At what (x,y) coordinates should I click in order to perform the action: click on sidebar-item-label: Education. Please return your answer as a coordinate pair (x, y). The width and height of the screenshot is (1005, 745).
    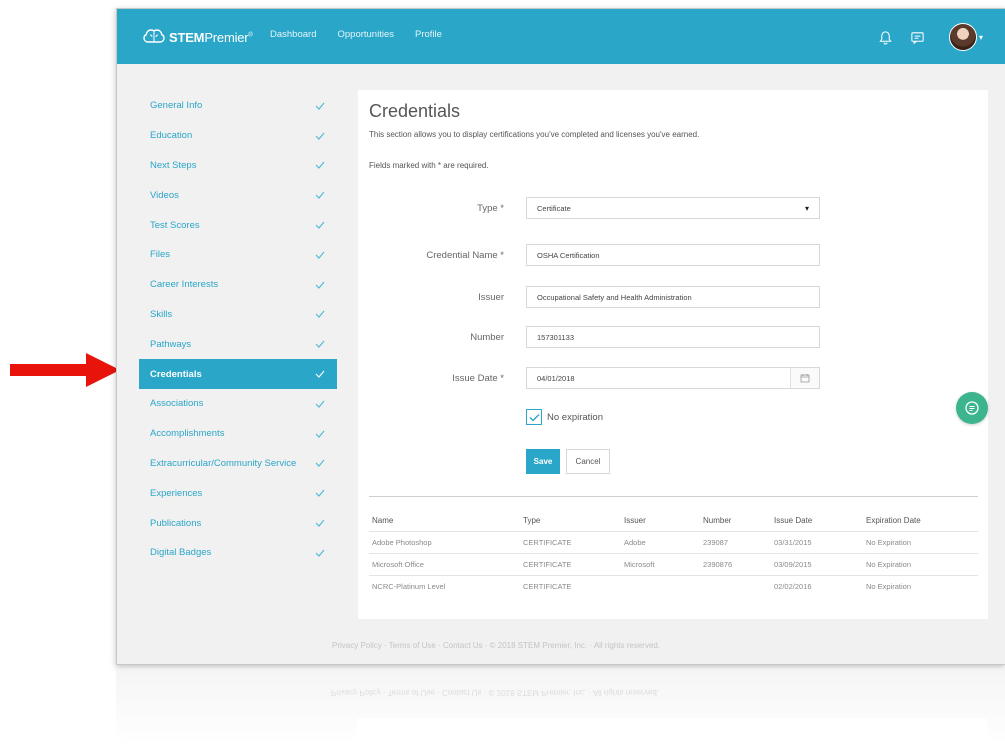
    Looking at the image, I should click on (171, 136).